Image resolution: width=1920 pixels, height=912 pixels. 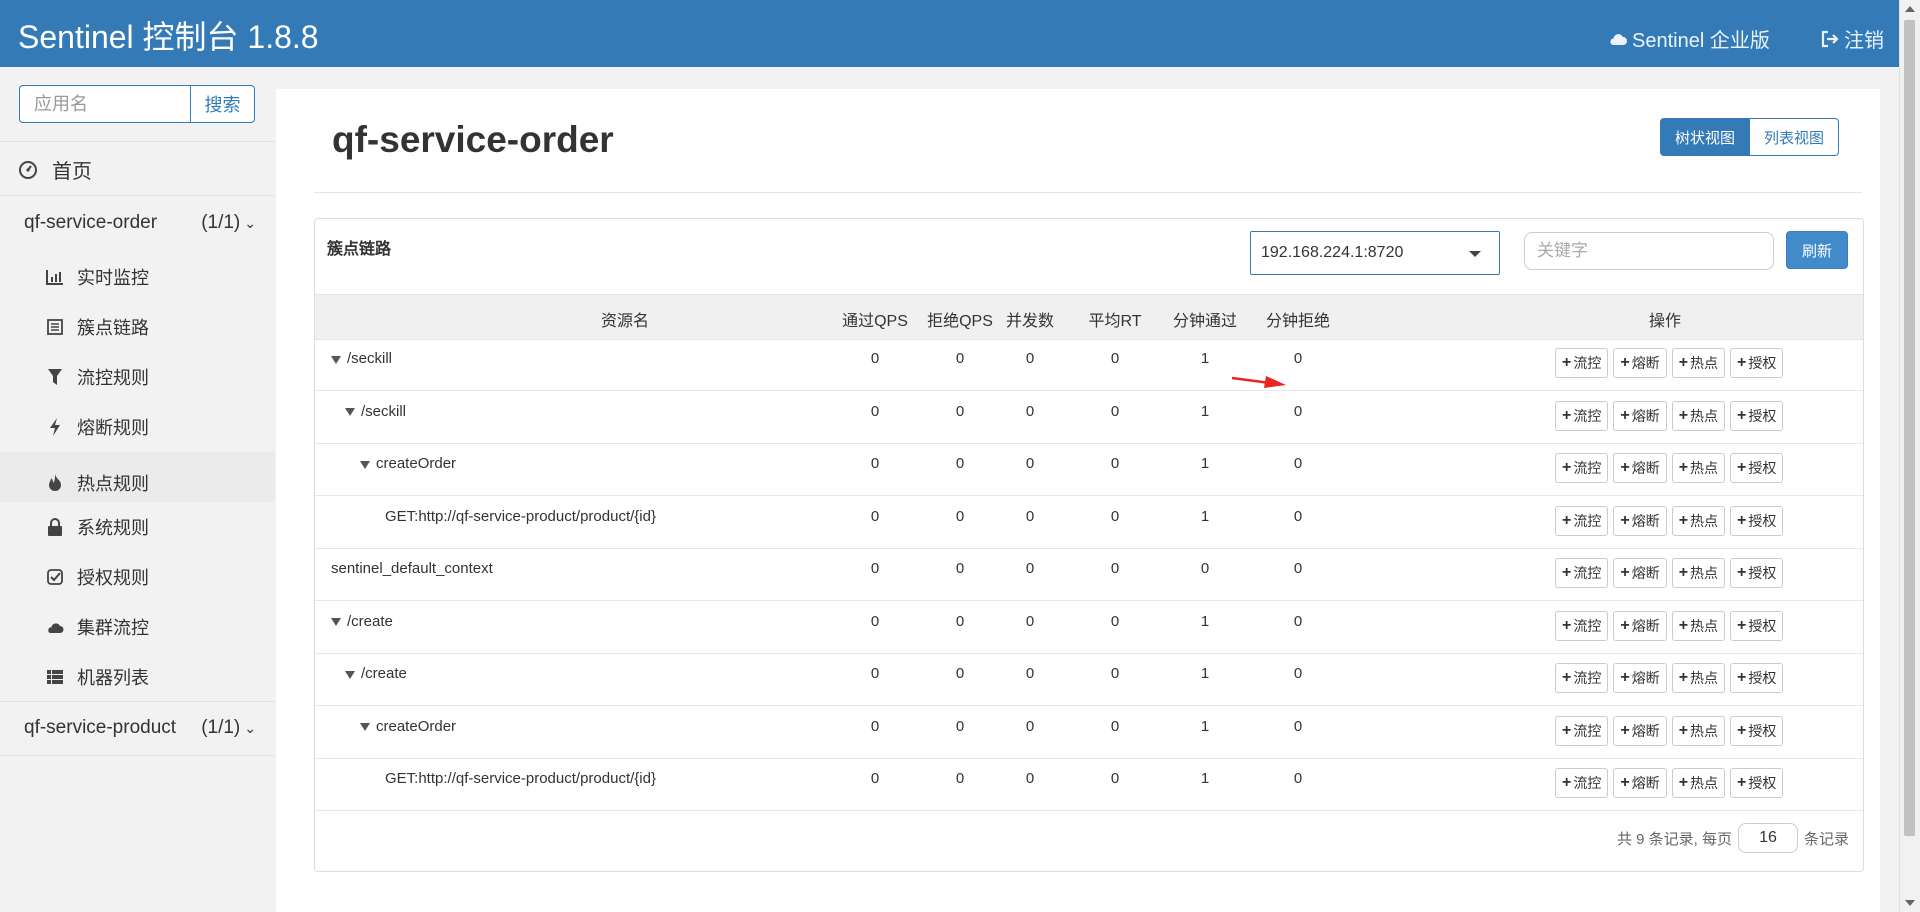 What do you see at coordinates (97, 577) in the screenshot?
I see `sidebar-item-authority-rules: 授权规则` at bounding box center [97, 577].